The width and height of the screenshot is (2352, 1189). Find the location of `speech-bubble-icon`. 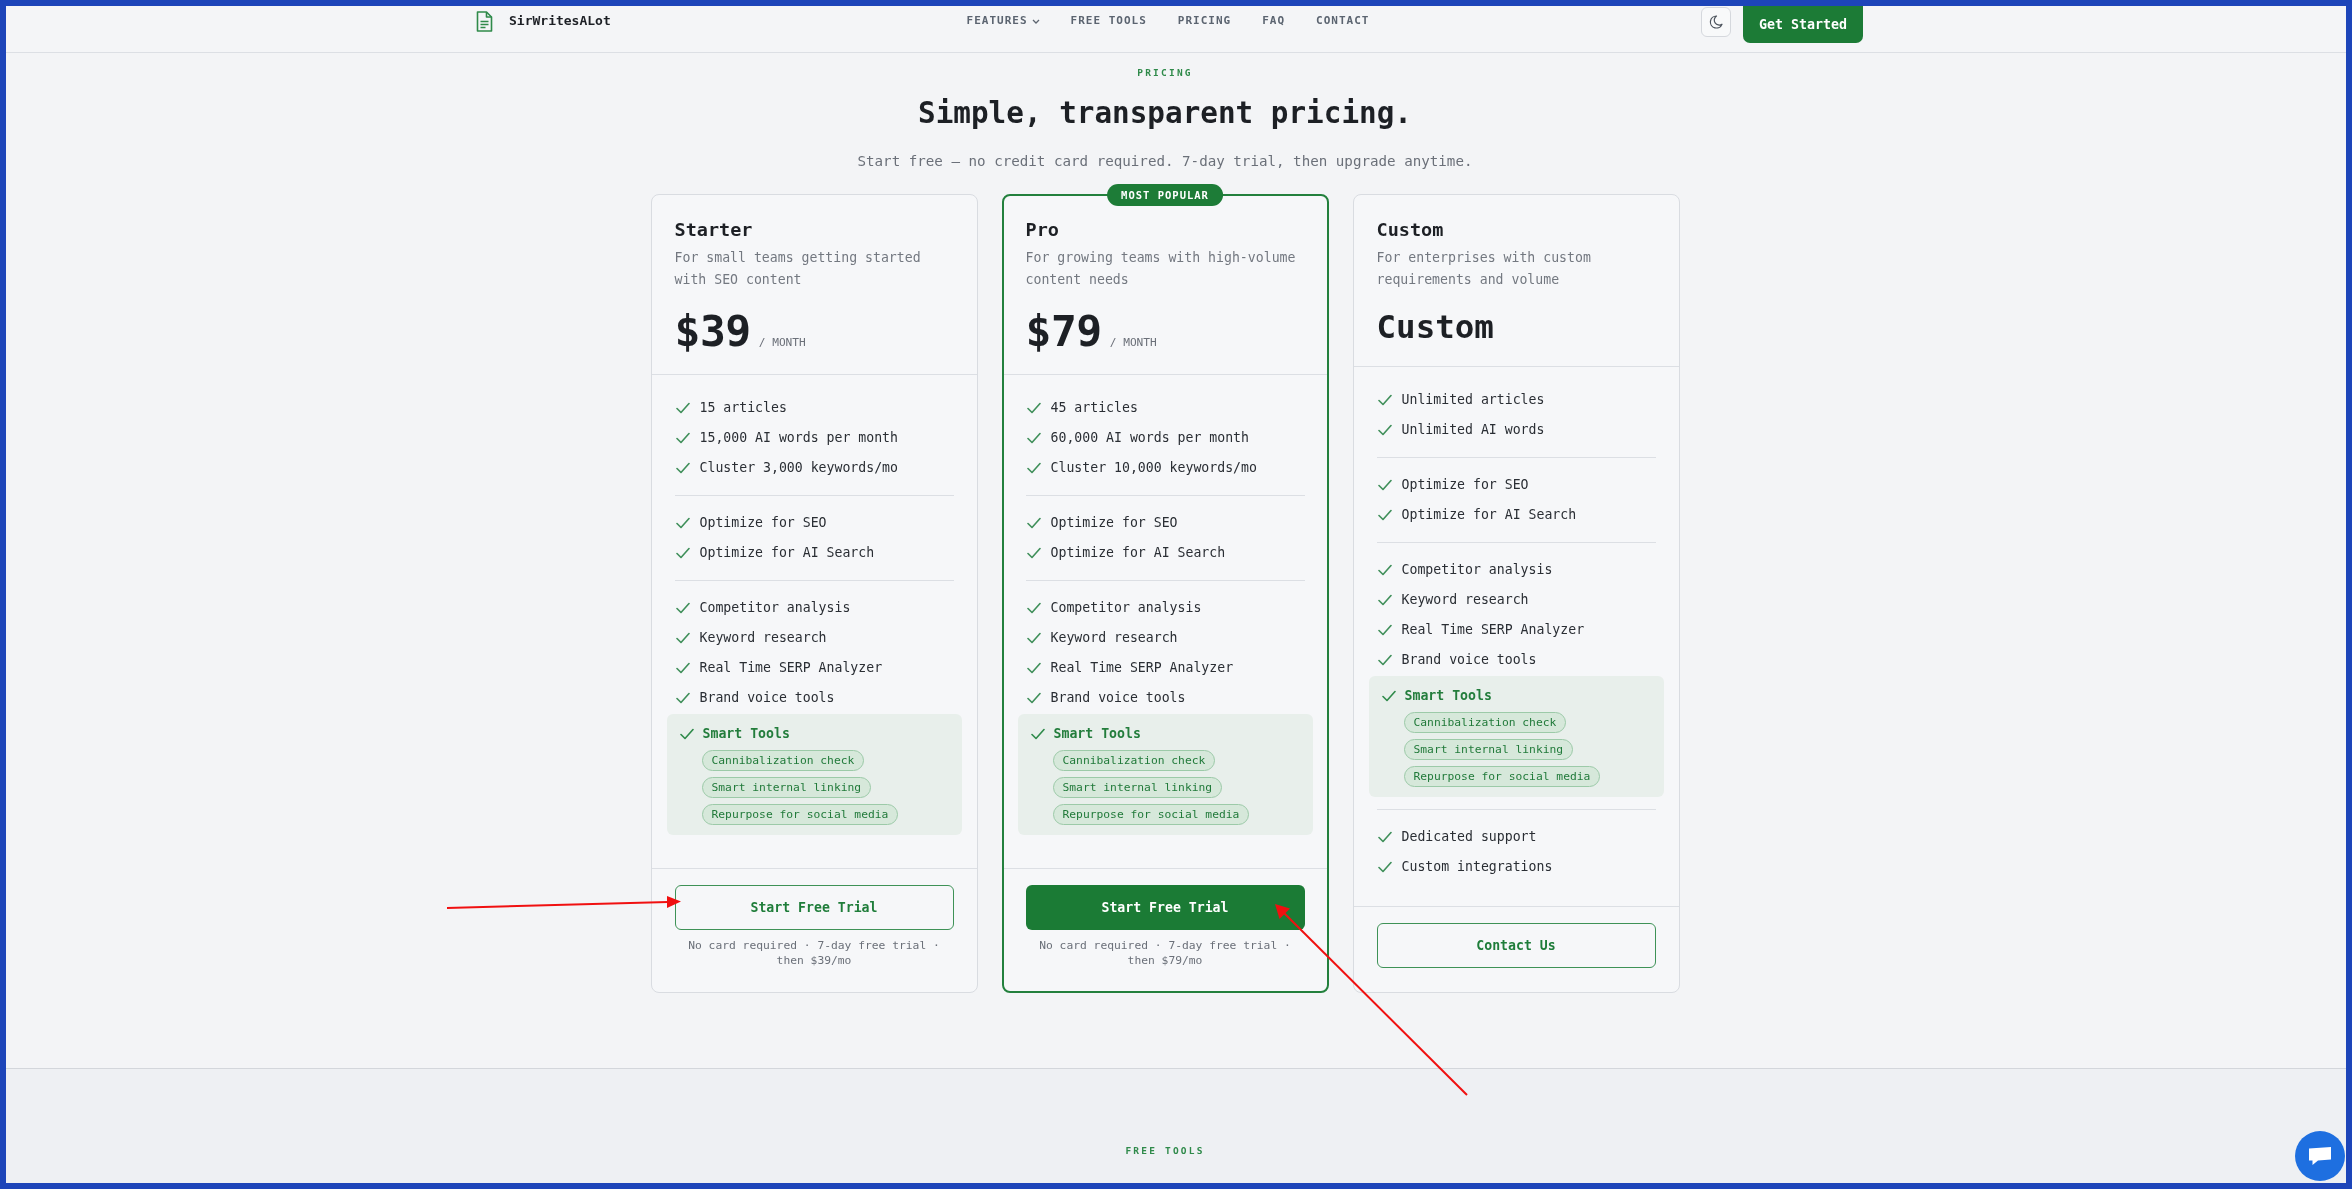

speech-bubble-icon is located at coordinates (2320, 1156).